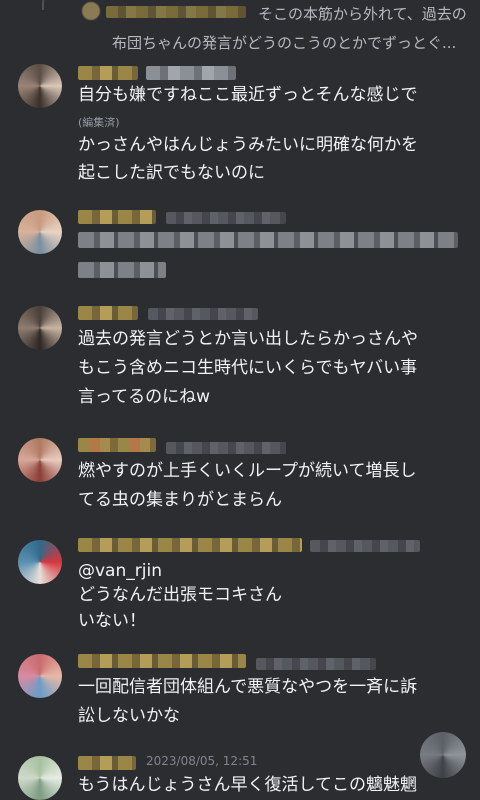  What do you see at coordinates (144, 397) in the screenshot?
I see `message-line: 言ってるのにねw` at bounding box center [144, 397].